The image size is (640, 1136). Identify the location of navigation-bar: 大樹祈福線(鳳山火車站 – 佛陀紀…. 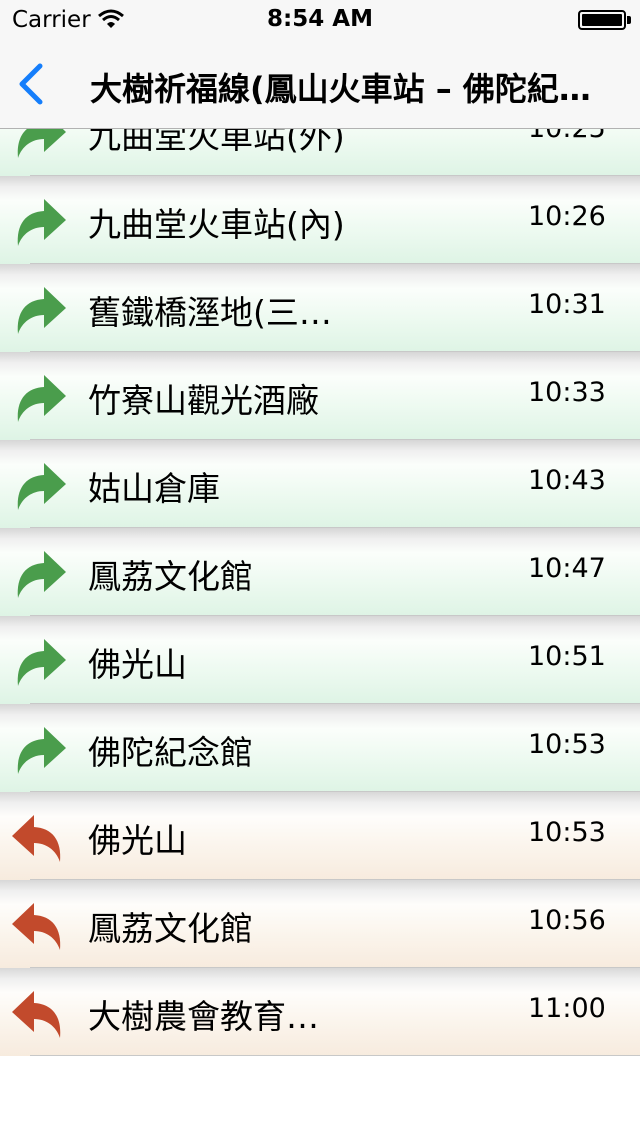
(320, 84).